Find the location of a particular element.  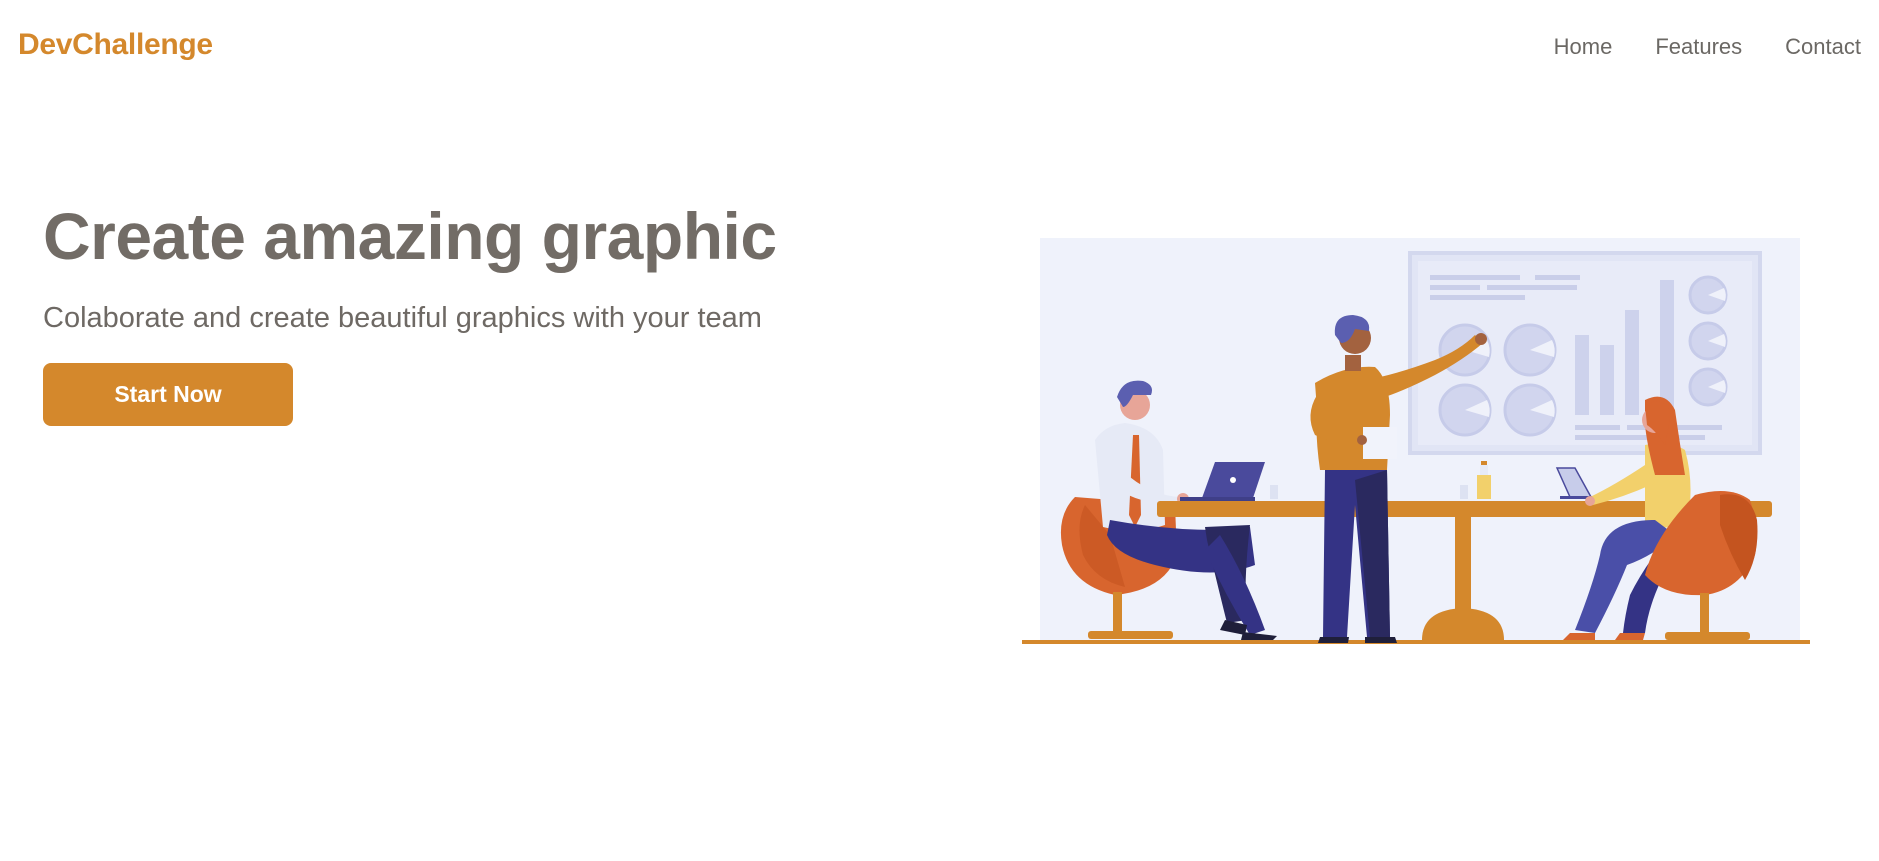

hero-title: Create amazing graphic is located at coordinates (410, 236).